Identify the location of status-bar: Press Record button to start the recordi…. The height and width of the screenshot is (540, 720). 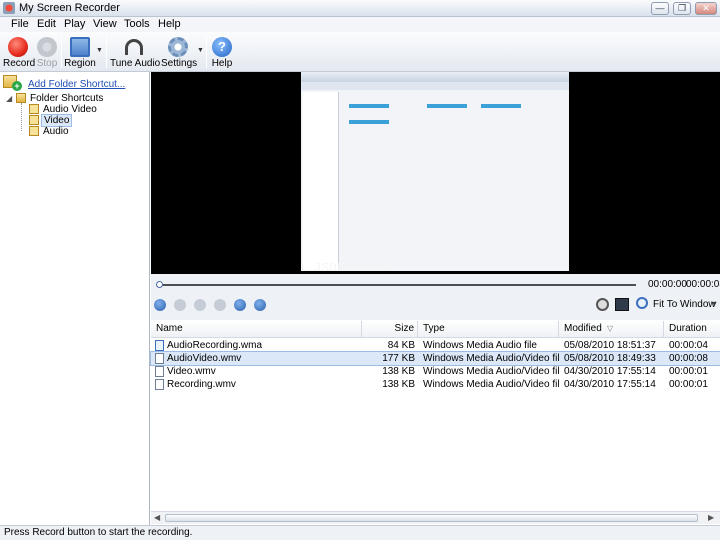
(360, 532).